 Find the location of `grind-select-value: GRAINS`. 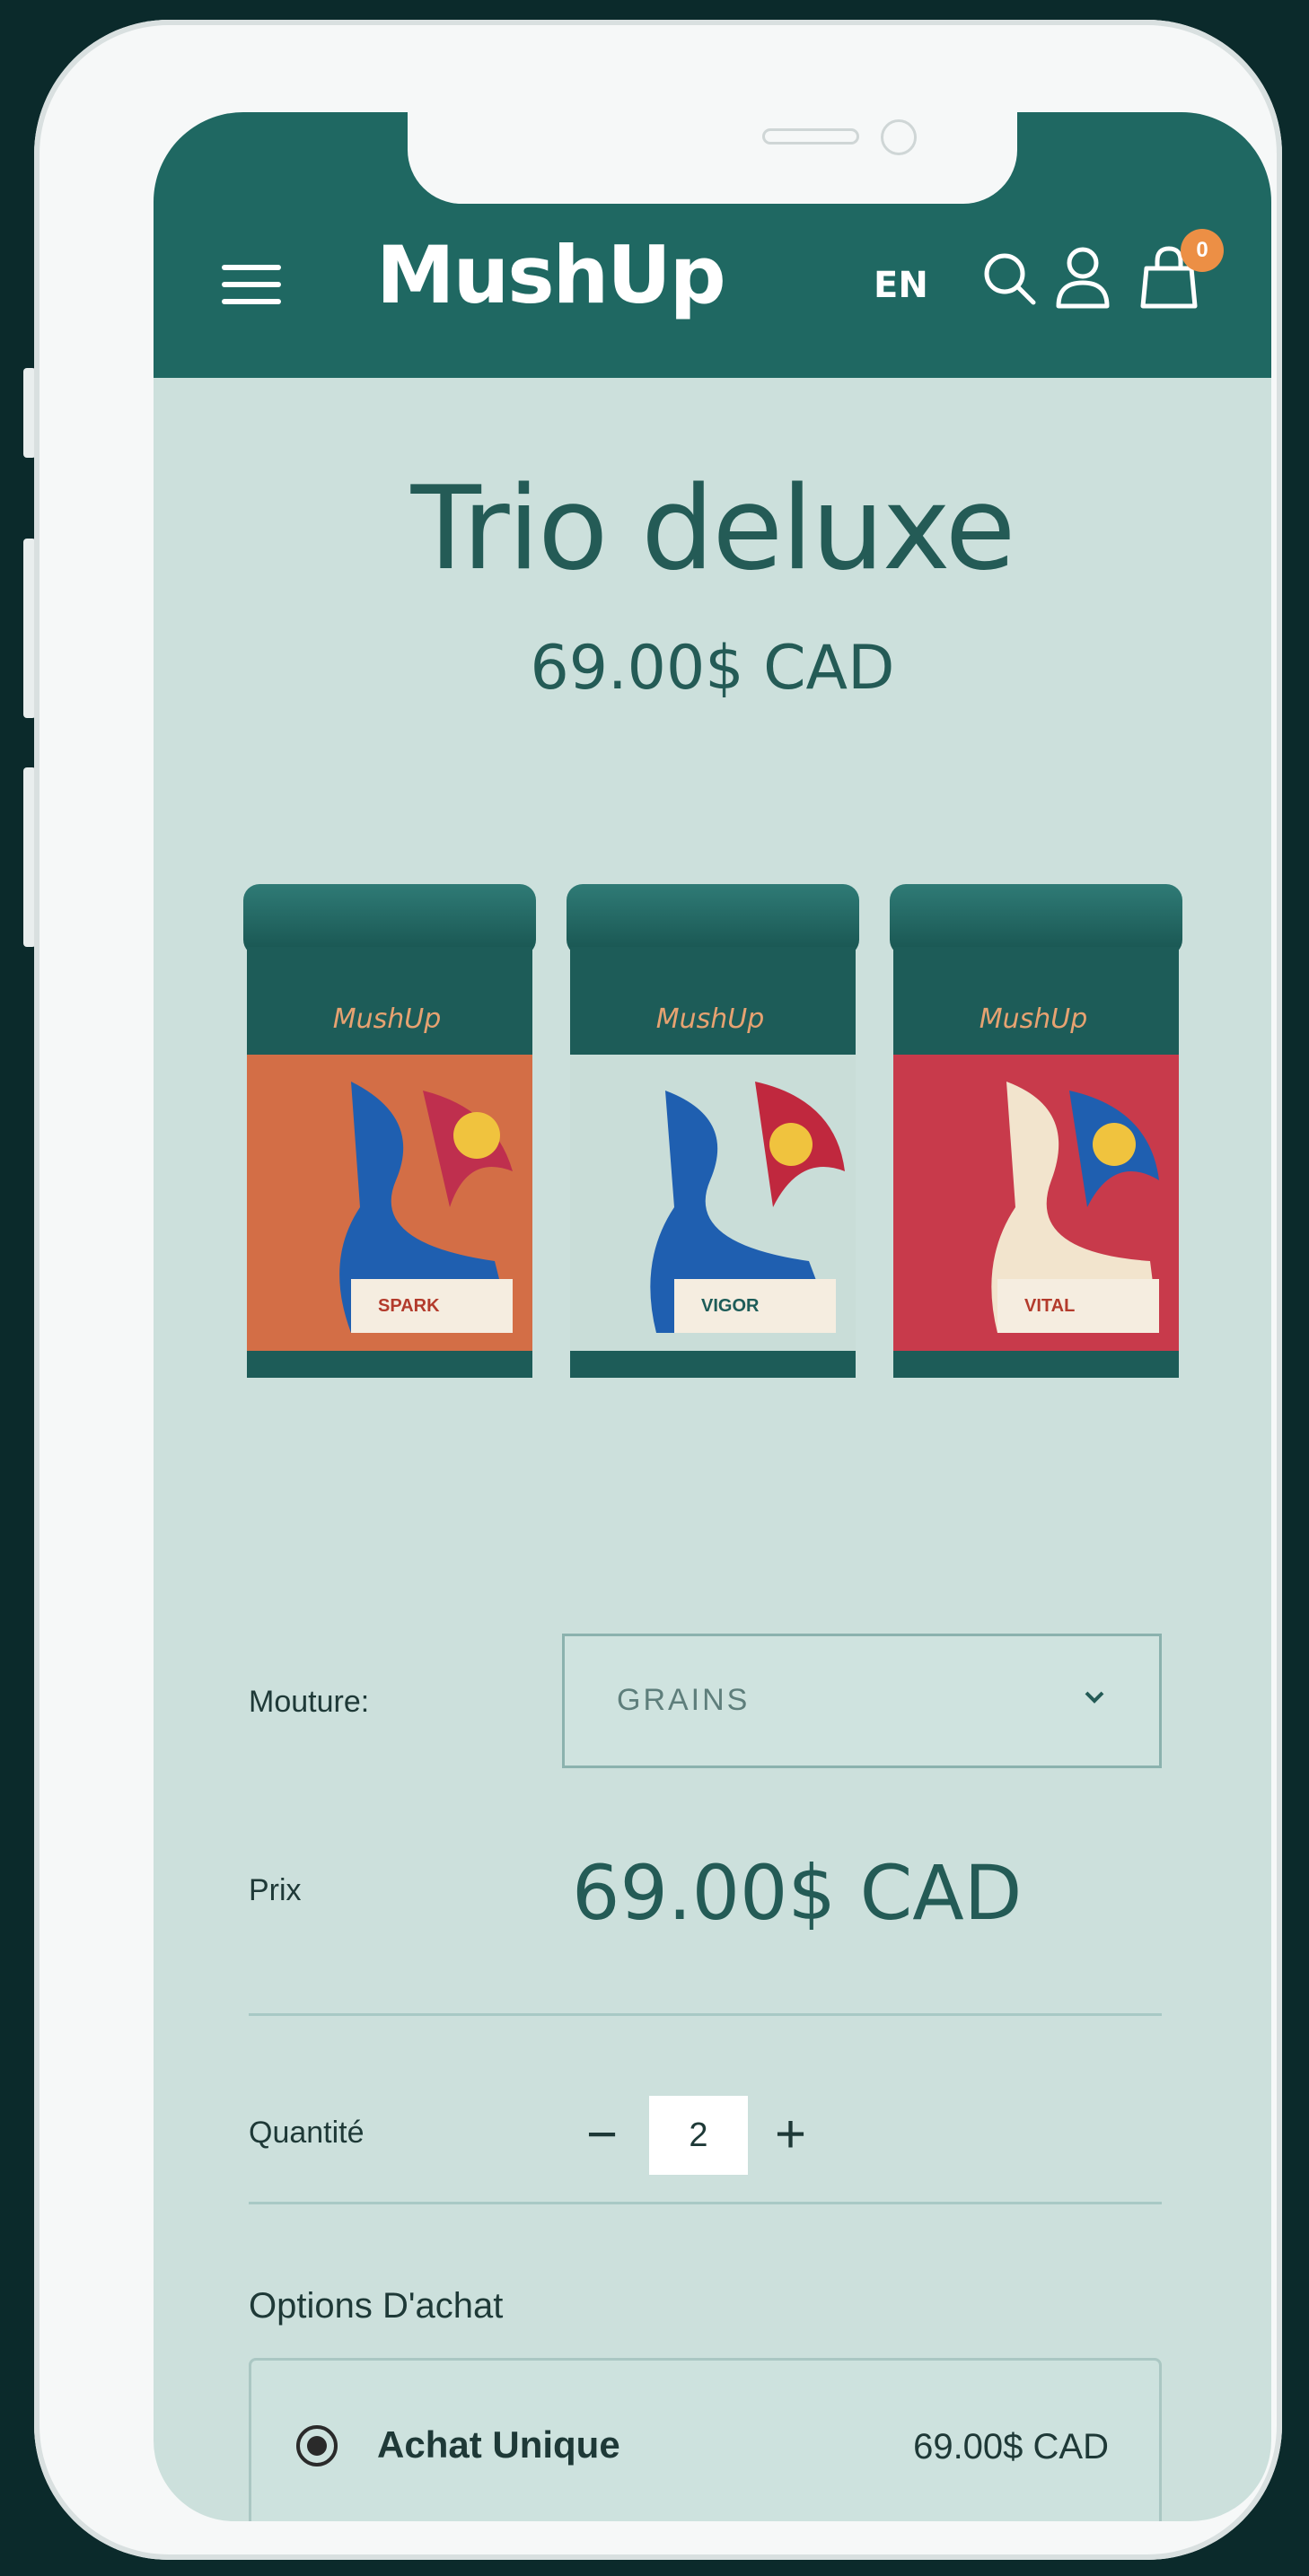

grind-select-value: GRAINS is located at coordinates (684, 1700).